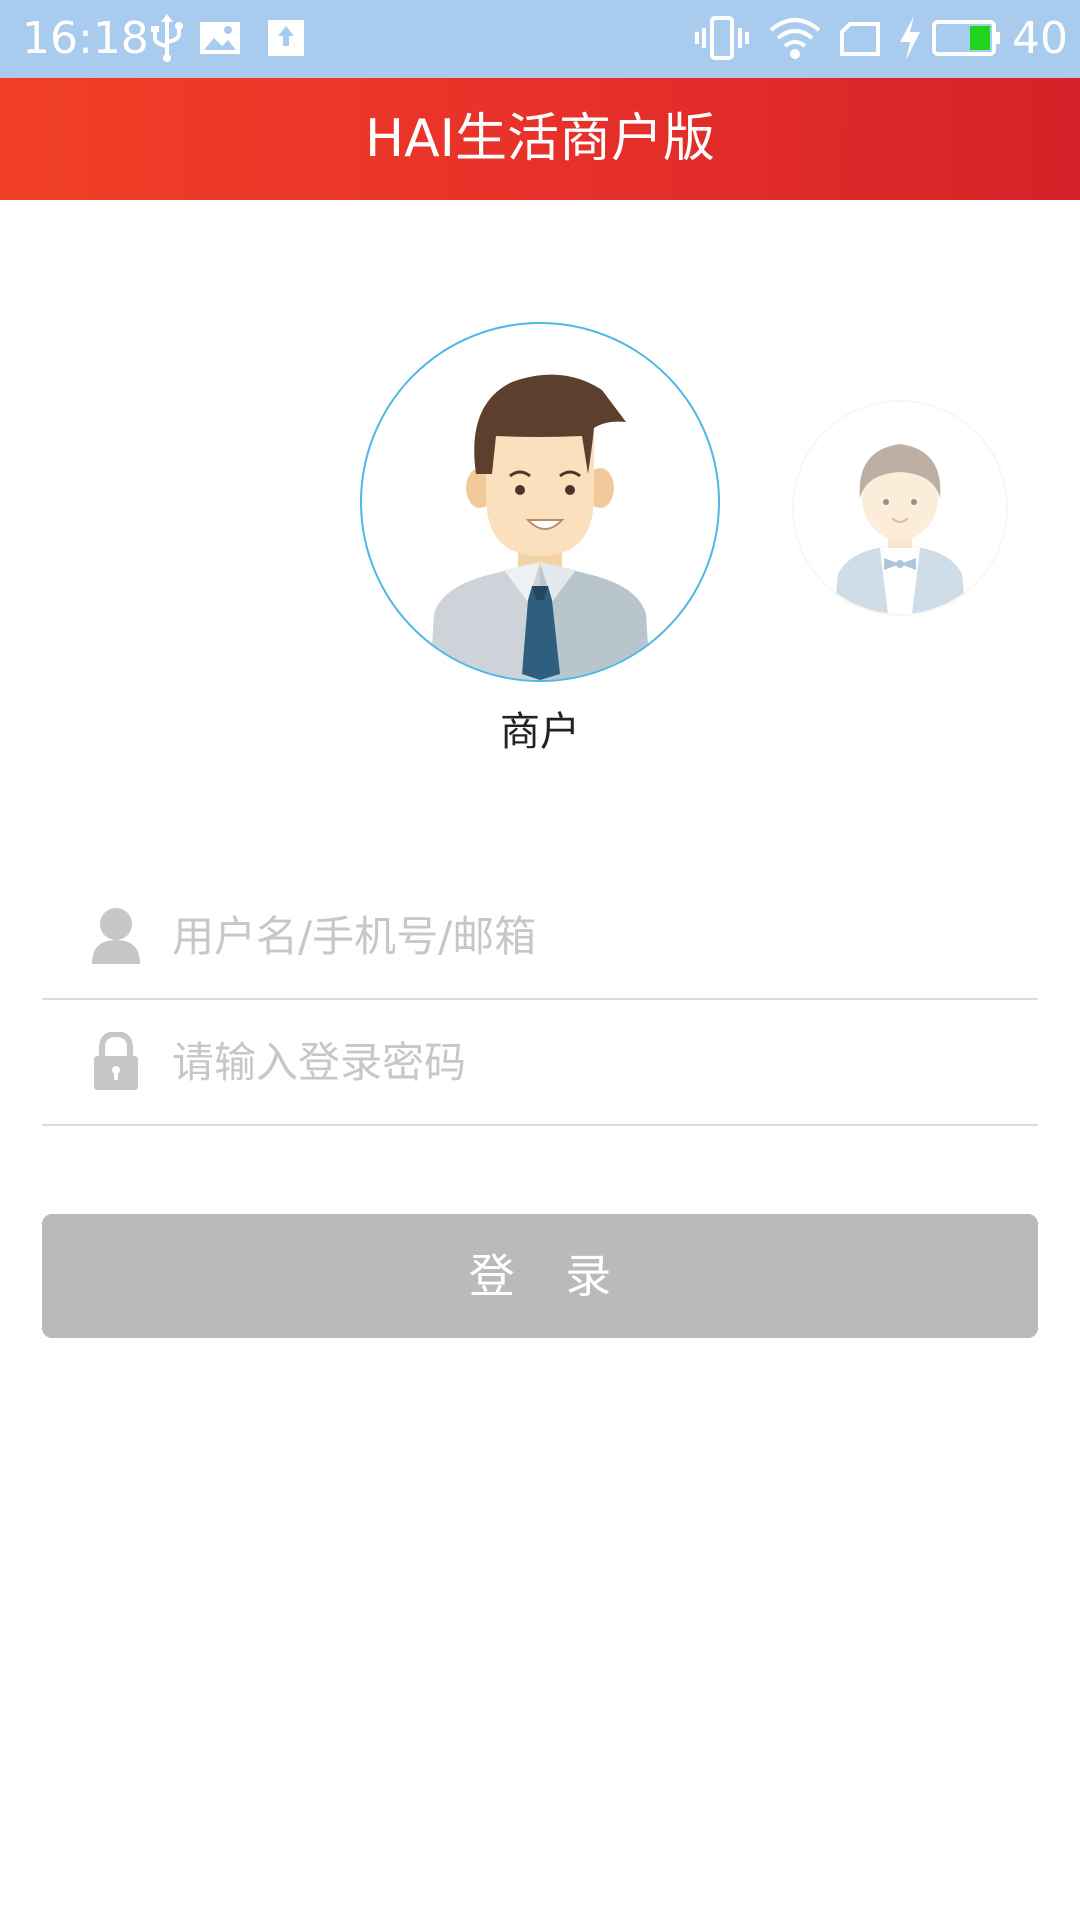  I want to click on battery-icon, so click(967, 40).